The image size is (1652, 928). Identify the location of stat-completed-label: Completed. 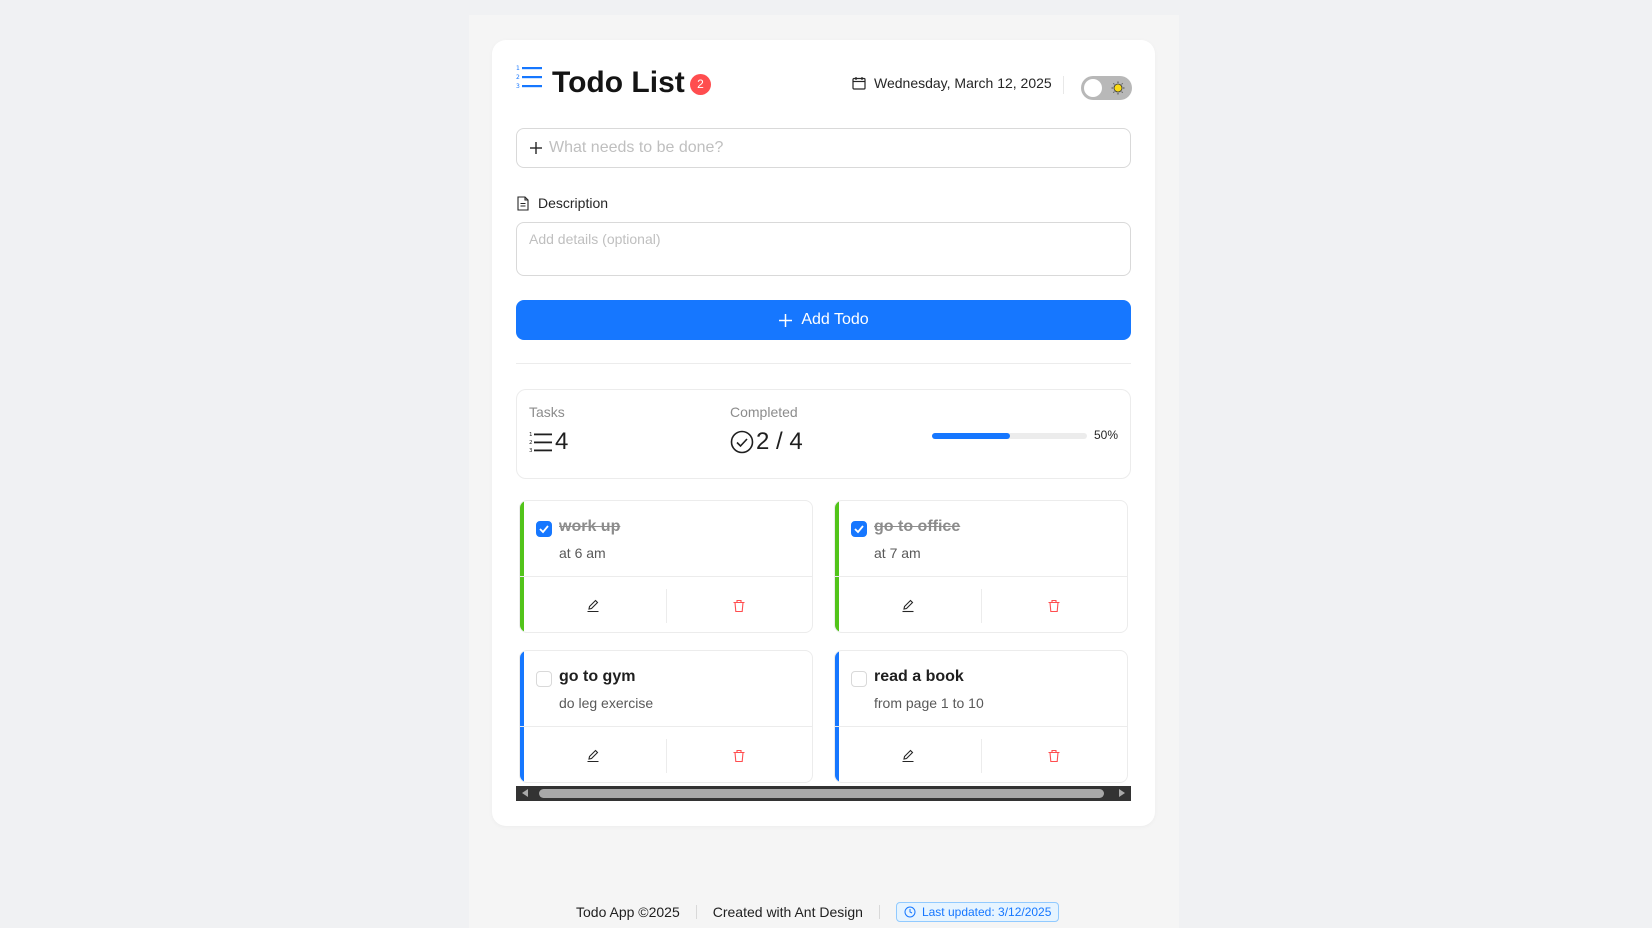
(764, 412).